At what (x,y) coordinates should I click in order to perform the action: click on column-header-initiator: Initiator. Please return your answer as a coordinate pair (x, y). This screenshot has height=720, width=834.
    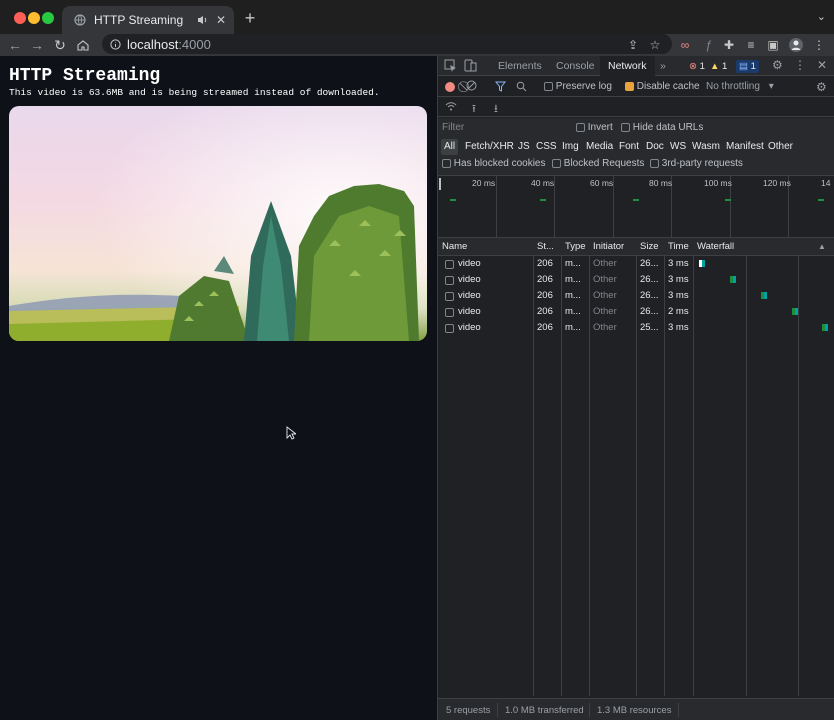
    Looking at the image, I should click on (608, 246).